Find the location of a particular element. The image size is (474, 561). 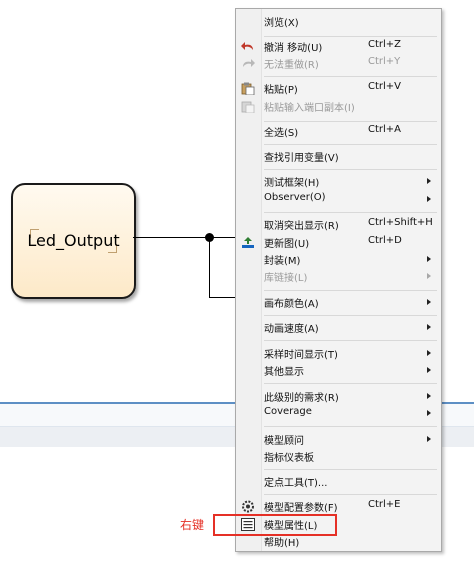

menu-item-label: 指标仪表板 is located at coordinates (289, 458).